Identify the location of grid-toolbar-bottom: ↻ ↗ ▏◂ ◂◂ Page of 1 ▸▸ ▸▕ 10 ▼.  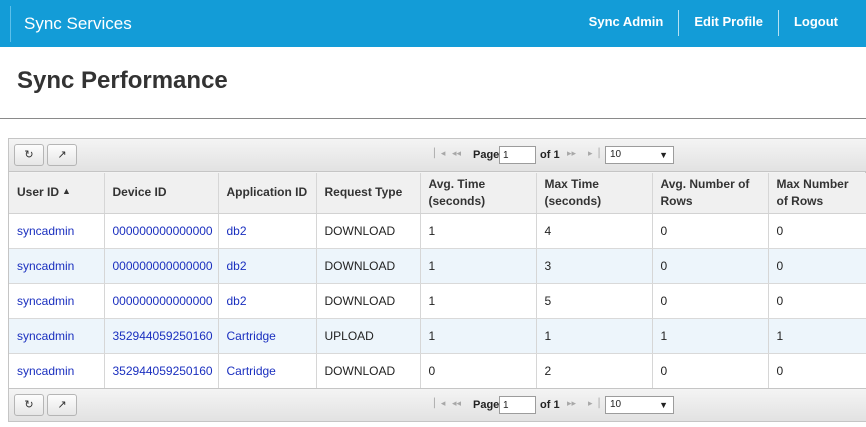
(437, 404).